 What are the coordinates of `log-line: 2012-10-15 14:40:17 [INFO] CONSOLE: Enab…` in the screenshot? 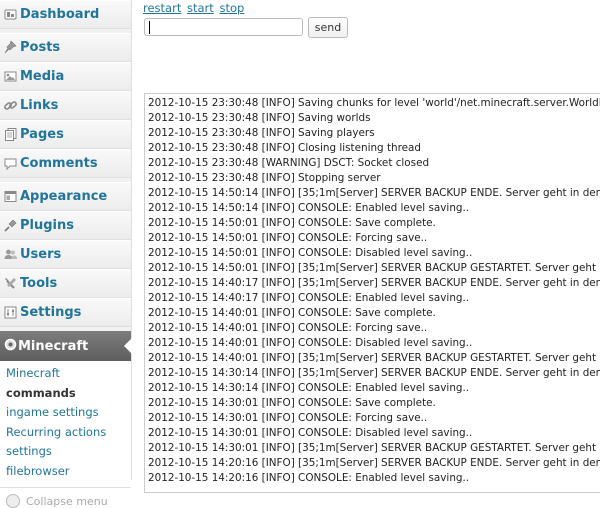 It's located at (309, 298).